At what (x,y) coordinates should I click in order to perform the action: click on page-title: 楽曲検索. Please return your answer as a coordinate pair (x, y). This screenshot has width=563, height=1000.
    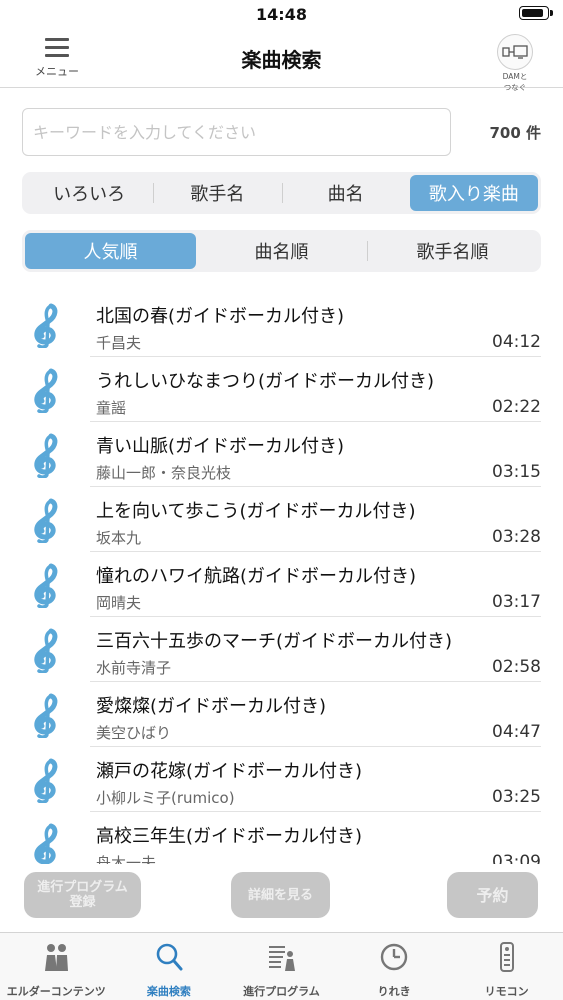
    Looking at the image, I should click on (281, 60).